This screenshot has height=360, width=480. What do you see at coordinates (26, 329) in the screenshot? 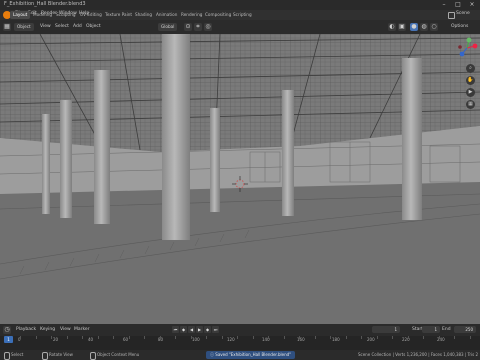
I see `menu-playback: Playback` at bounding box center [26, 329].